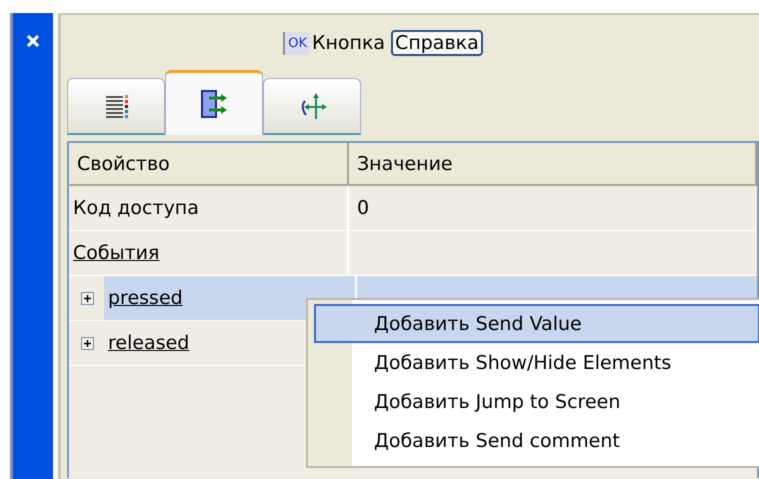 The width and height of the screenshot is (759, 479). What do you see at coordinates (553, 163) in the screenshot?
I see `column-header: Значение` at bounding box center [553, 163].